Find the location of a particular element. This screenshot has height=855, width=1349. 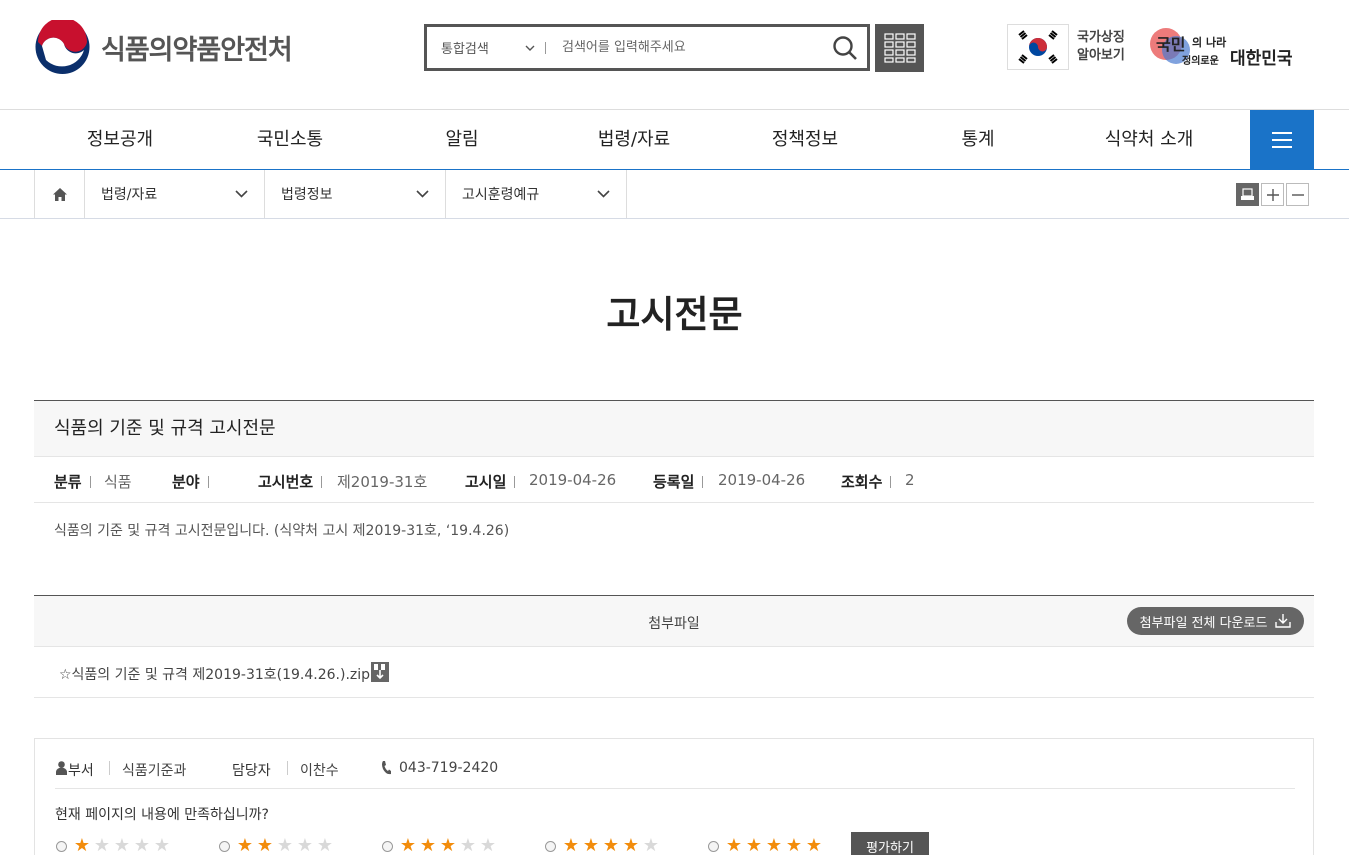

submit-rating-button: 평가하기 is located at coordinates (890, 843).